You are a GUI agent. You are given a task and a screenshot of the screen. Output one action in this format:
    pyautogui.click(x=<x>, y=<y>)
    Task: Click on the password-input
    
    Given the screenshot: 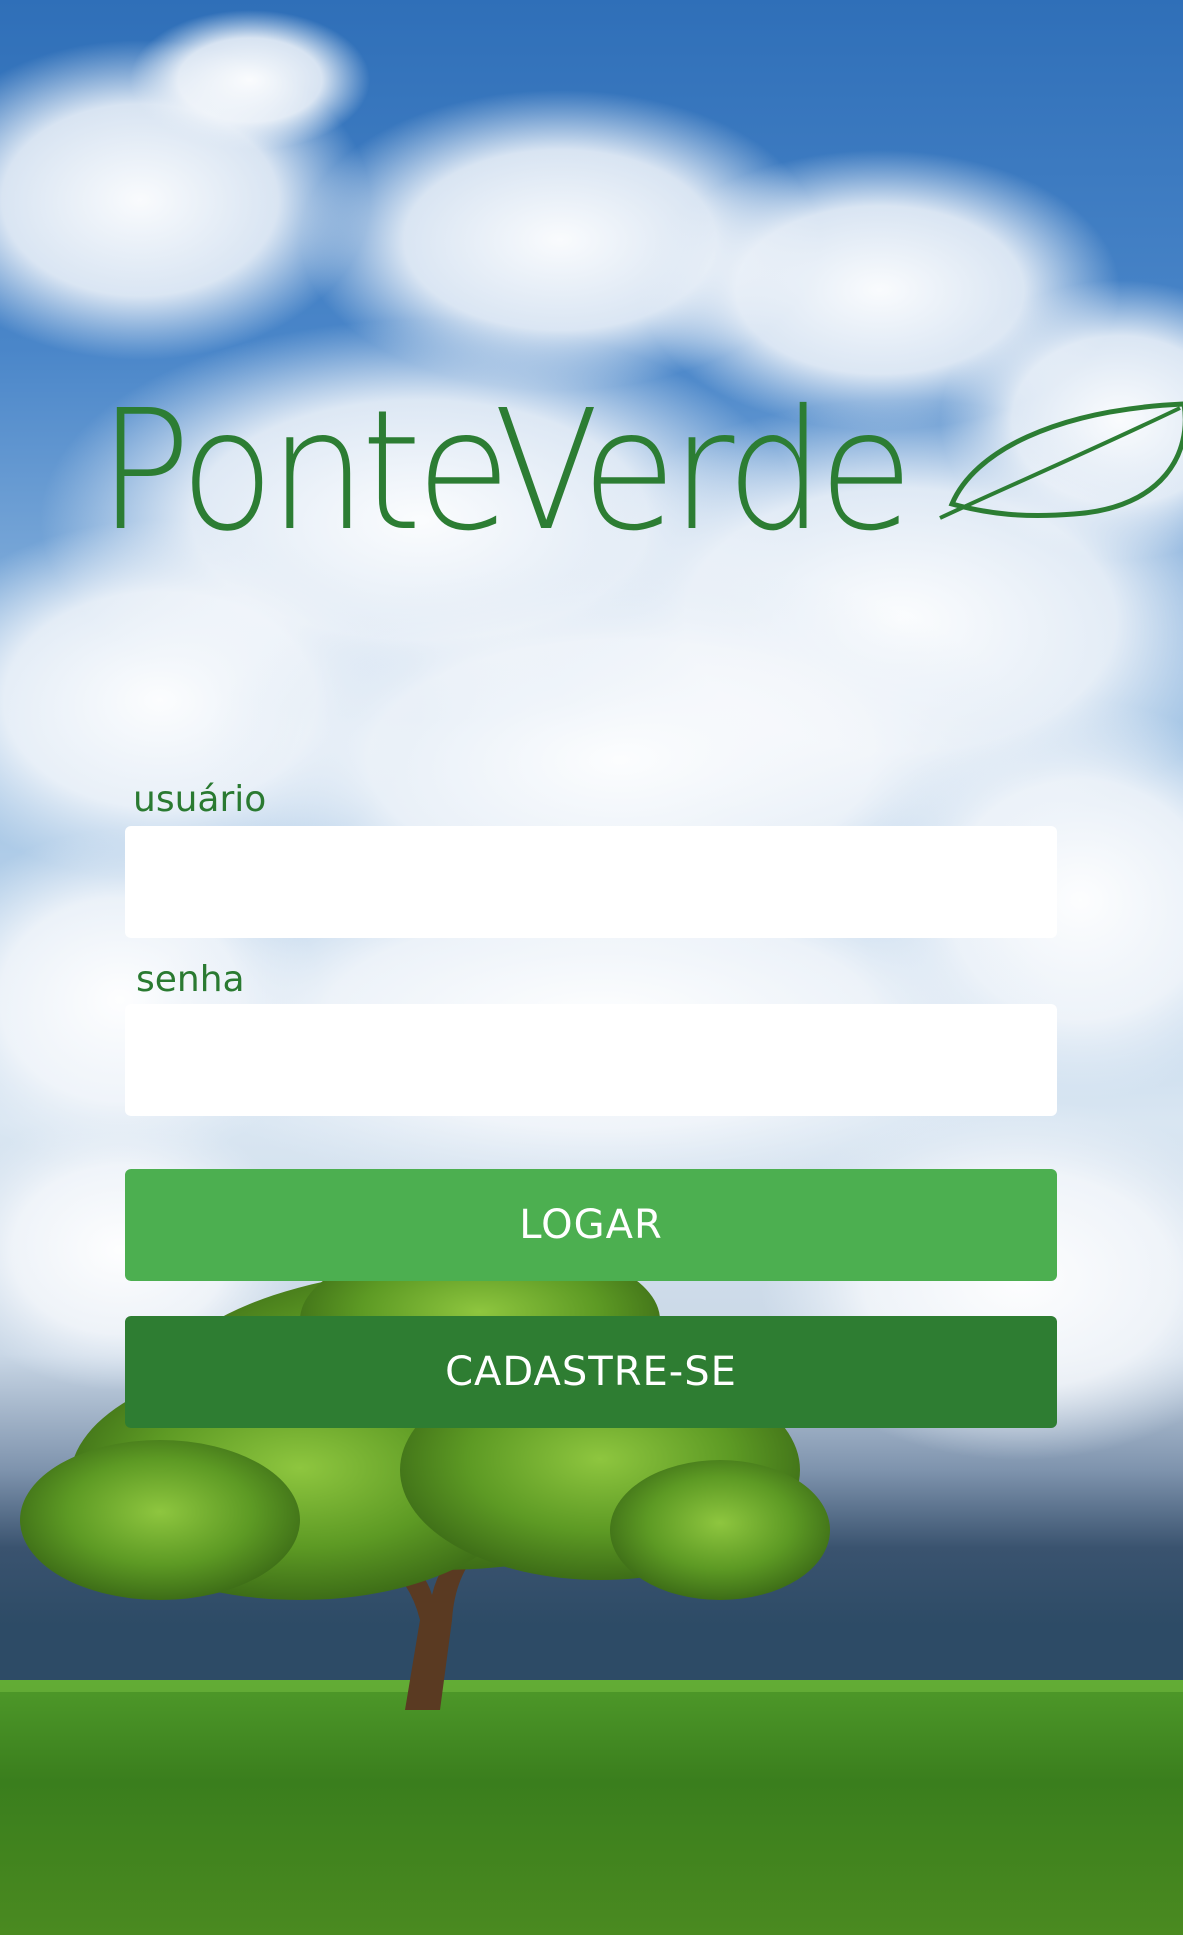 What is the action you would take?
    pyautogui.click(x=591, y=1060)
    